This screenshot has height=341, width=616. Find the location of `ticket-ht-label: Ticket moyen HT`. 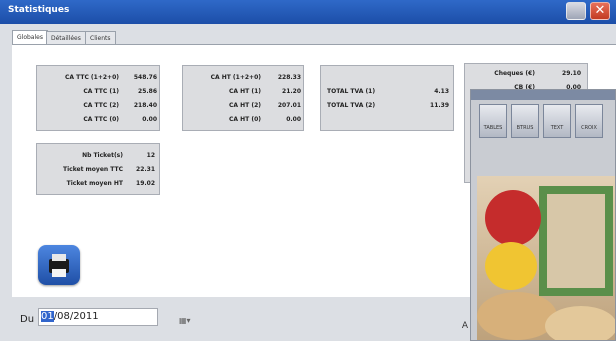

ticket-ht-label: Ticket moyen HT is located at coordinates (94, 183).